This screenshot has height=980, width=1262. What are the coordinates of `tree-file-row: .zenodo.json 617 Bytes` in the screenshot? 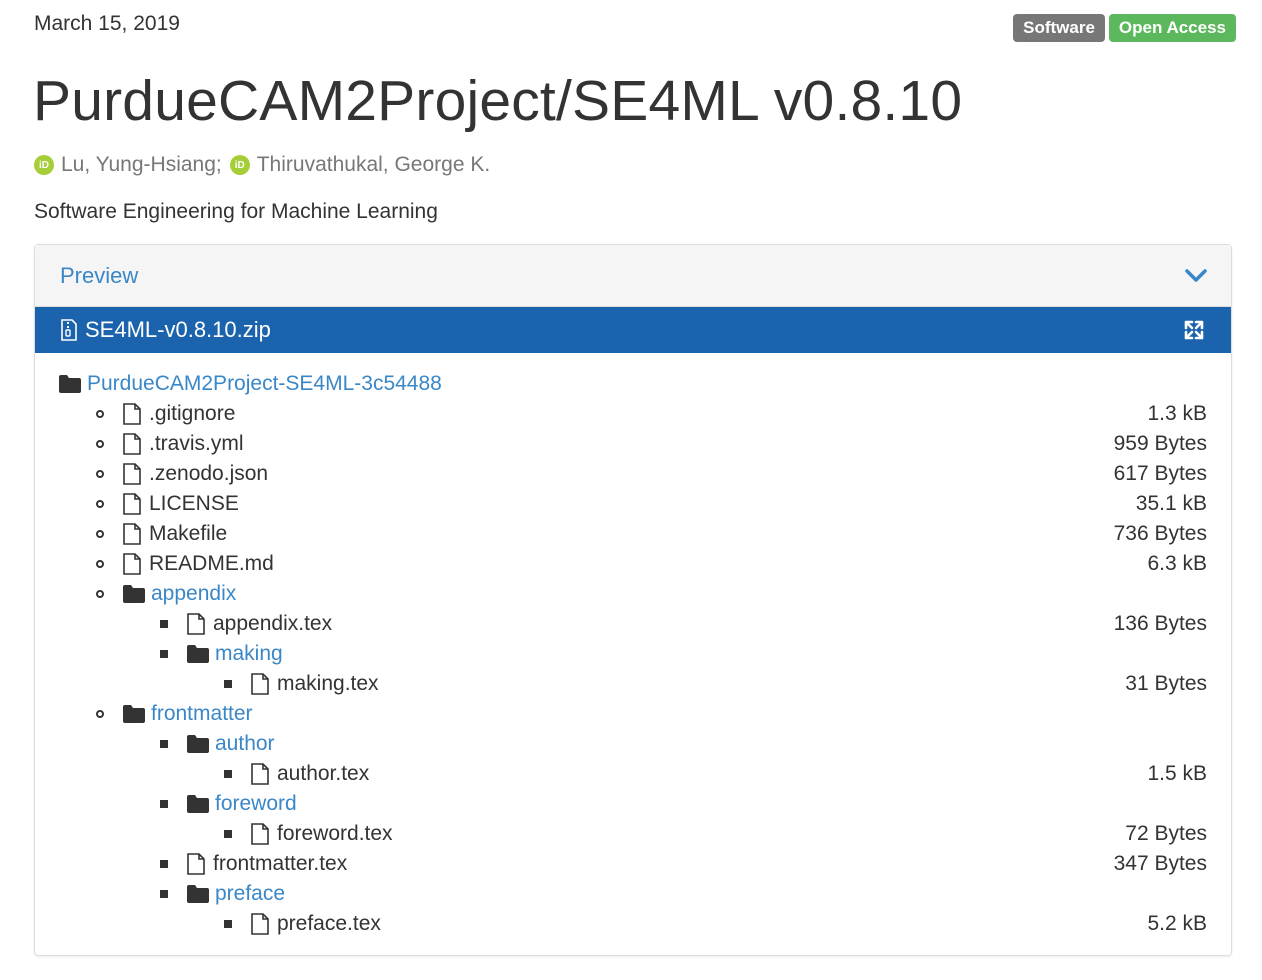 It's located at (633, 474).